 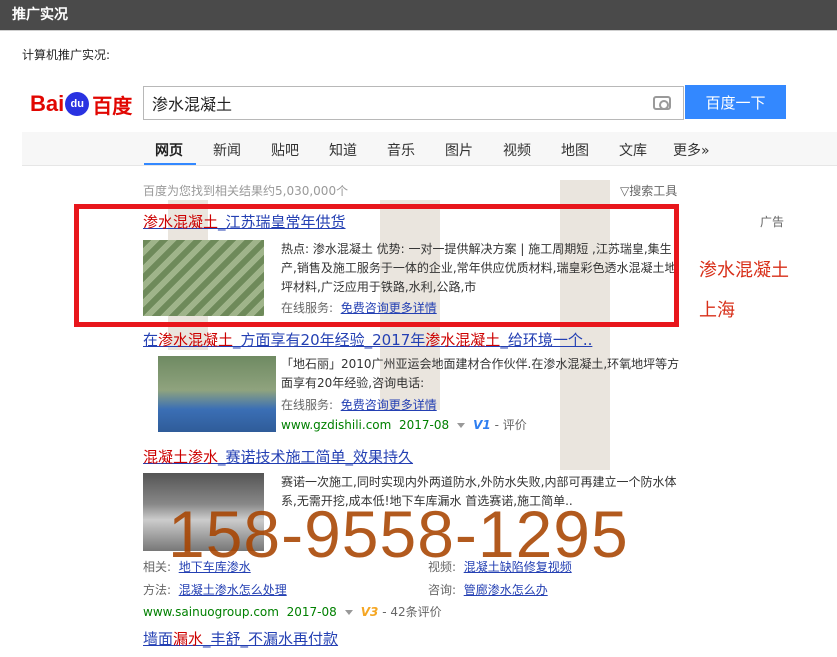 I want to click on tab-zhidao: 知道, so click(x=343, y=150).